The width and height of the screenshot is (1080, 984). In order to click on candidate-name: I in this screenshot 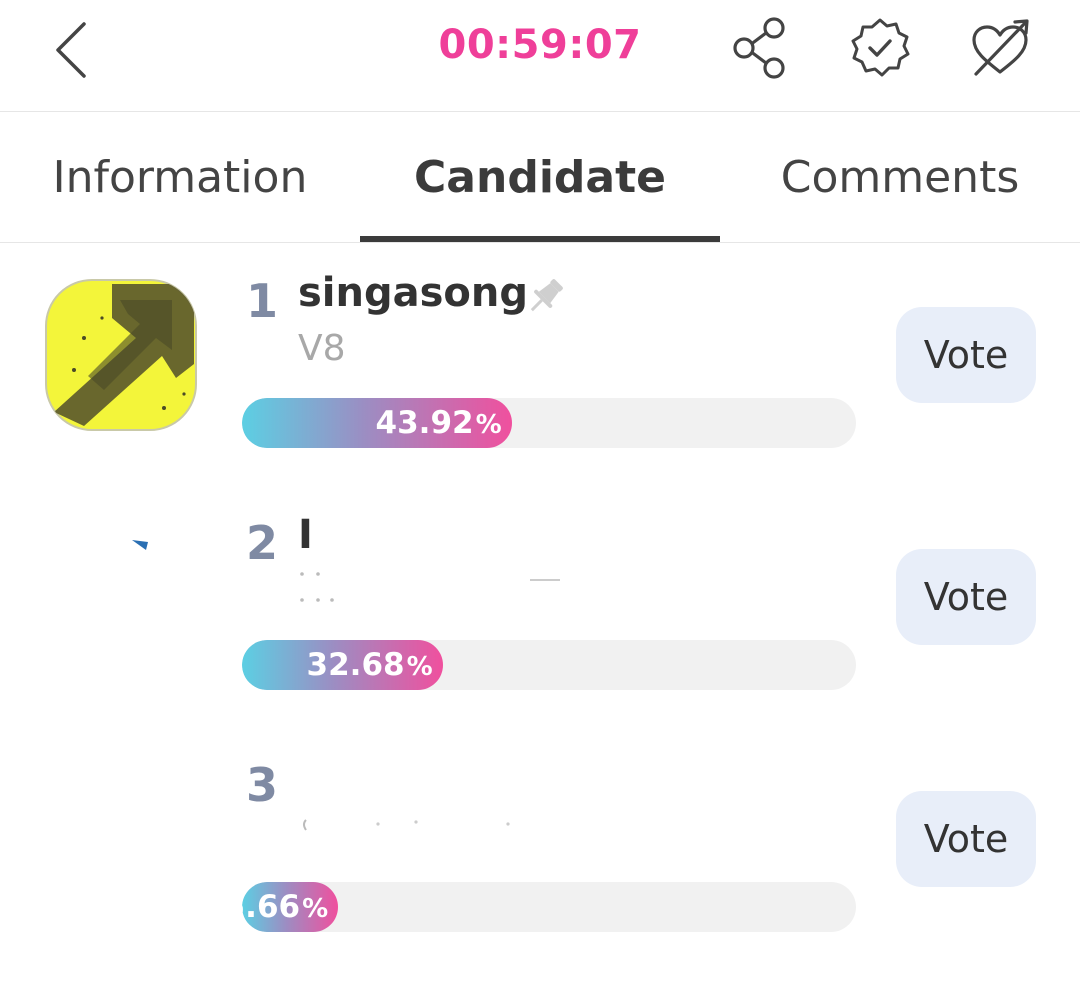, I will do `click(305, 535)`.